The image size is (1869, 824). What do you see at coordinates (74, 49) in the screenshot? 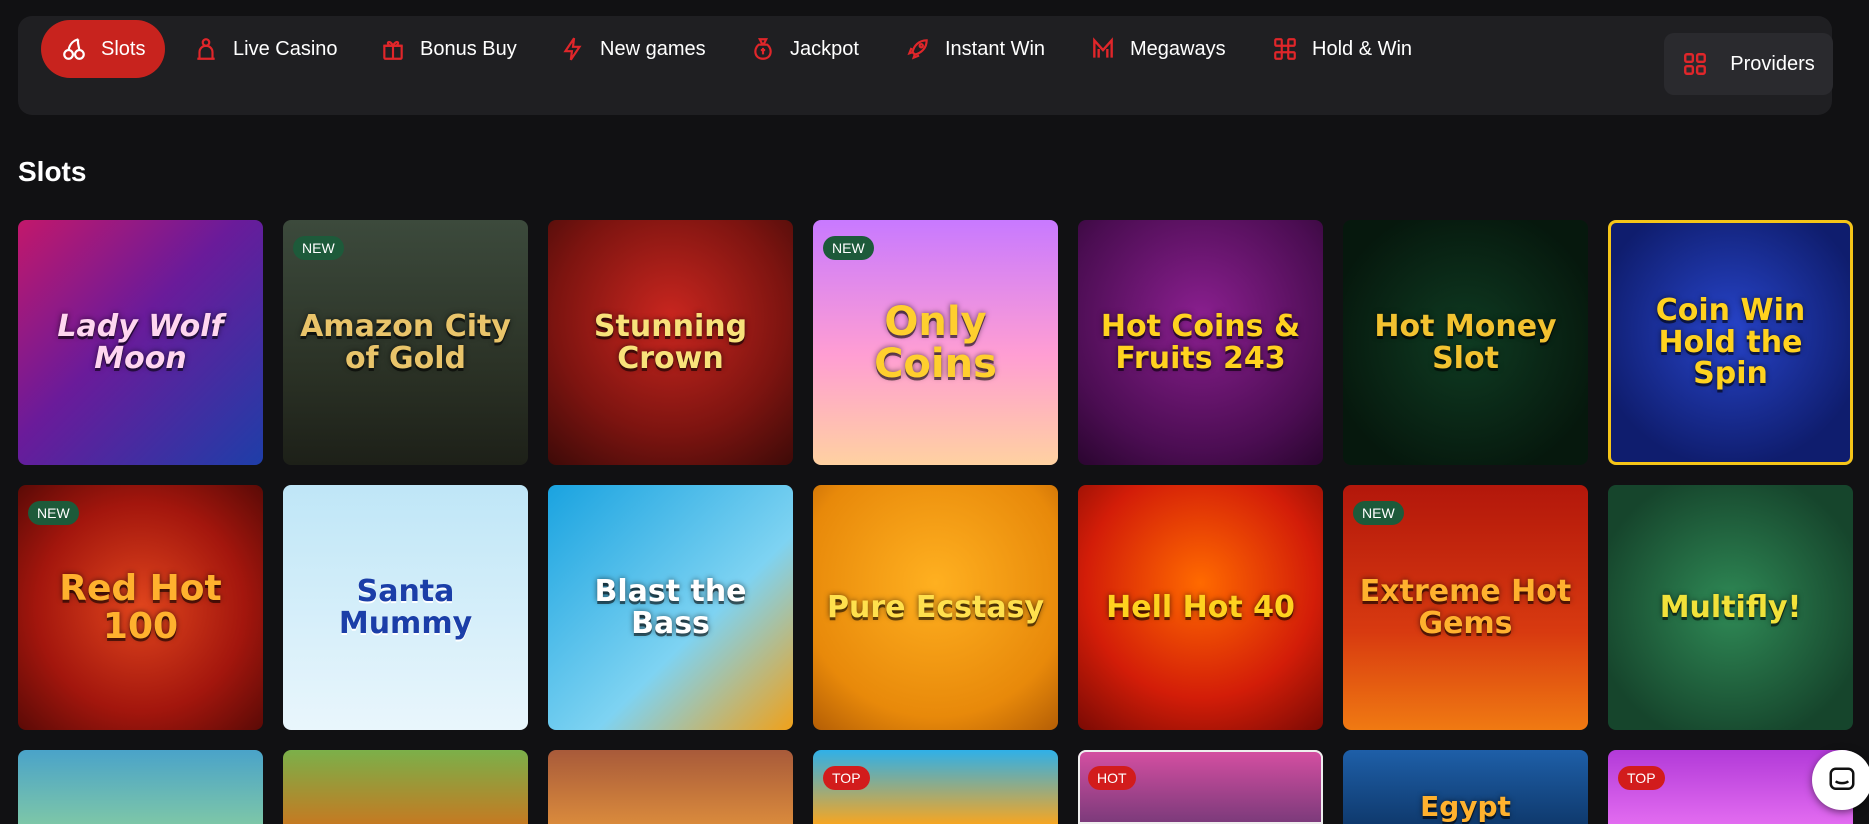
I see `cherry-icon` at bounding box center [74, 49].